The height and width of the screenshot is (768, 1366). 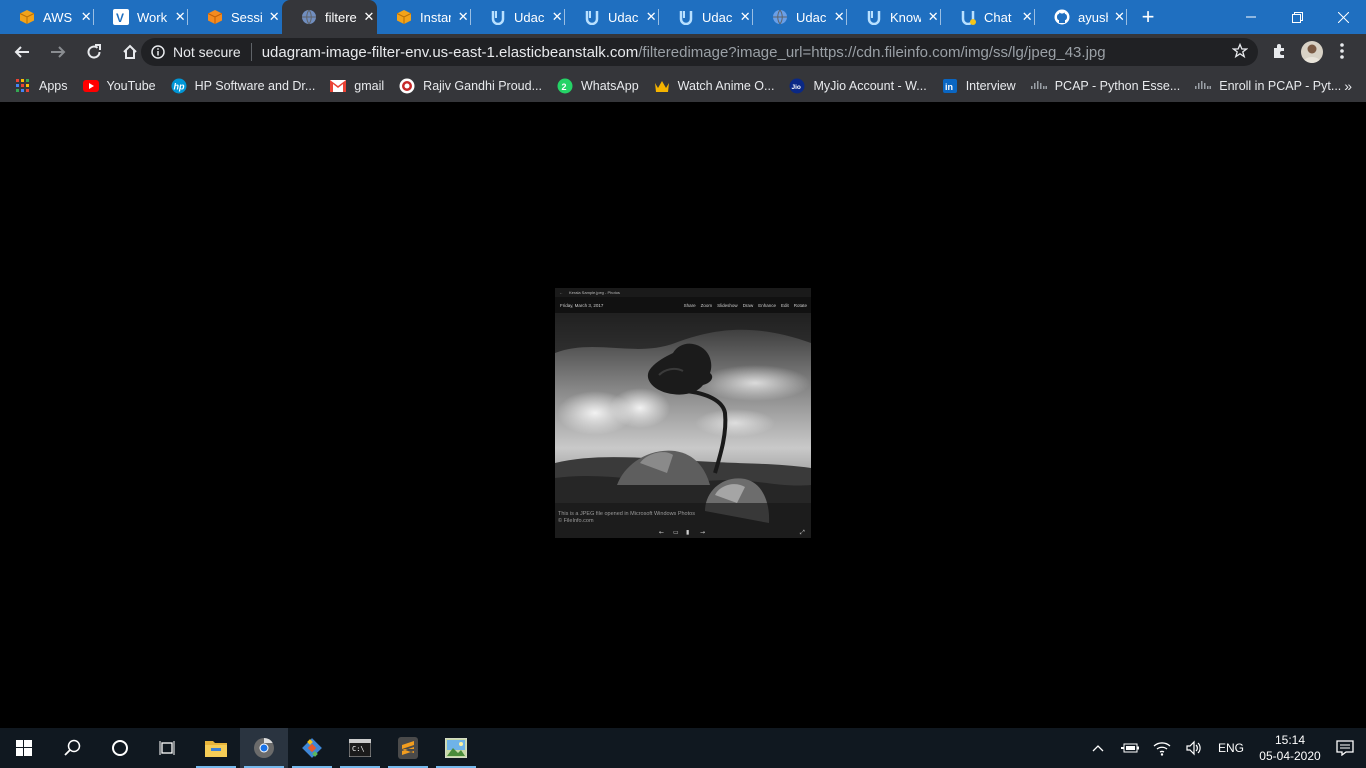 What do you see at coordinates (780, 17) in the screenshot?
I see `globe-icon` at bounding box center [780, 17].